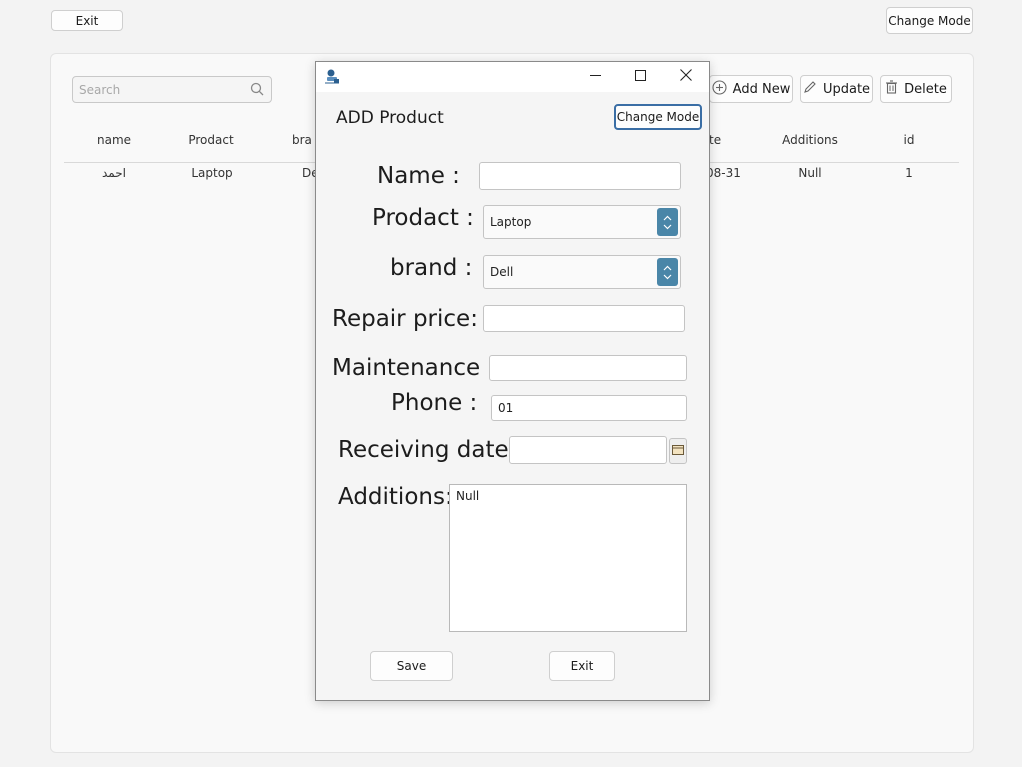 The image size is (1022, 767). Describe the element at coordinates (405, 319) in the screenshot. I see `repair-price-label: Repair price:` at that location.